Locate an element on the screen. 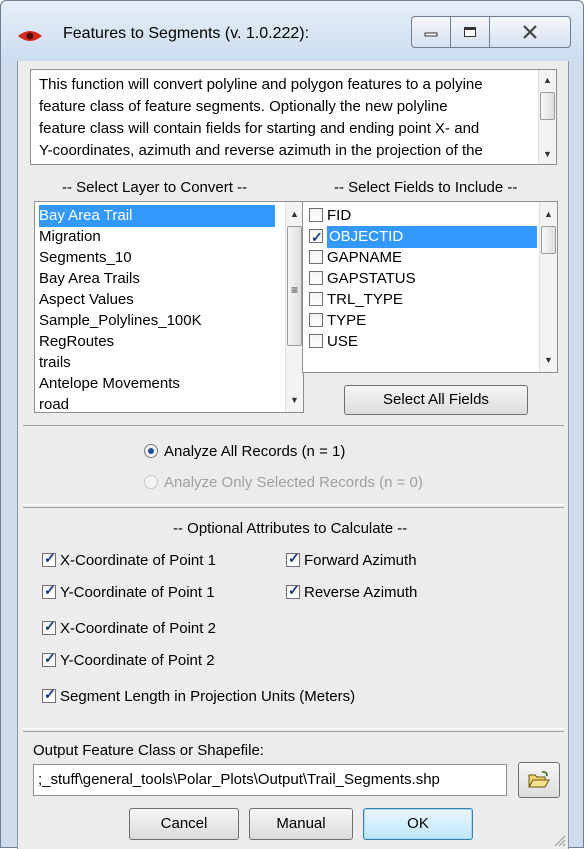 The width and height of the screenshot is (584, 849). description-scrollbar: ▲ ▼ is located at coordinates (547, 117).